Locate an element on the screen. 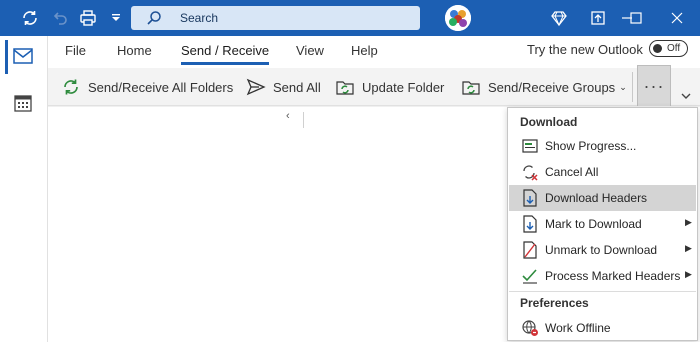 The width and height of the screenshot is (700, 342). menu-label: Cancel All is located at coordinates (572, 172).